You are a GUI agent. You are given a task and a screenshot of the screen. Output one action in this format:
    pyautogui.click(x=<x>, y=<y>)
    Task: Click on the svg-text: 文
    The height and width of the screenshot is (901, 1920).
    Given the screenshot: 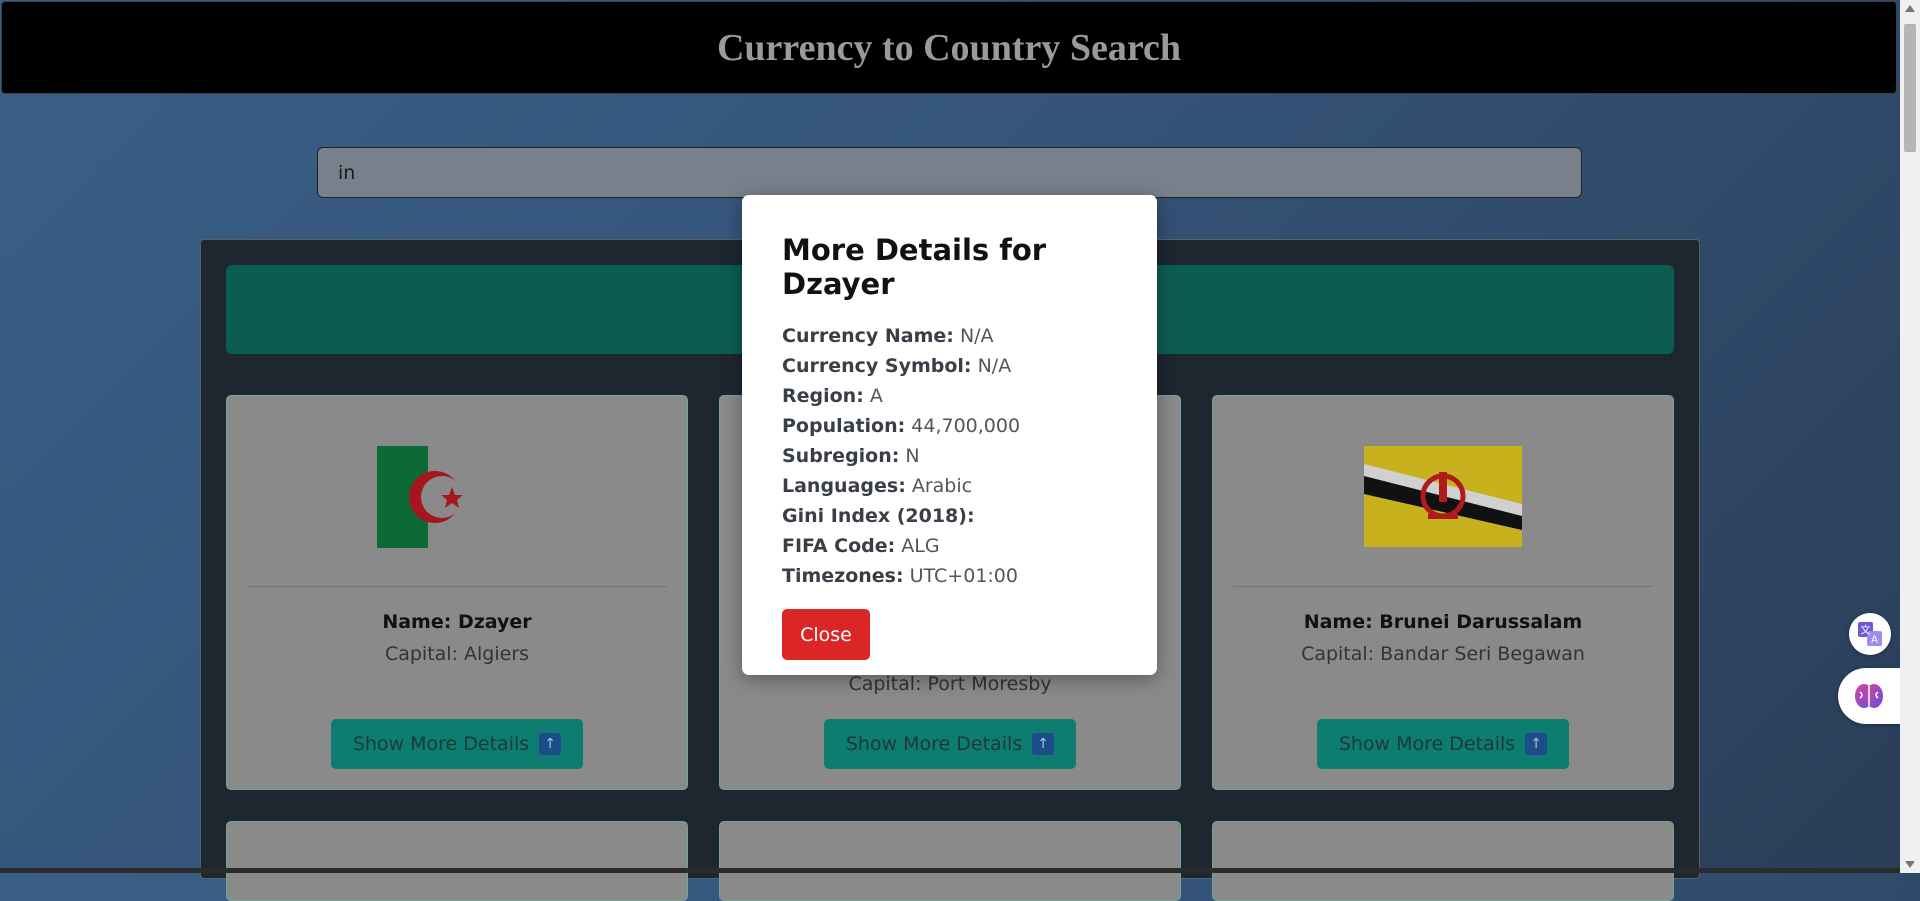 What is the action you would take?
    pyautogui.click(x=1866, y=630)
    